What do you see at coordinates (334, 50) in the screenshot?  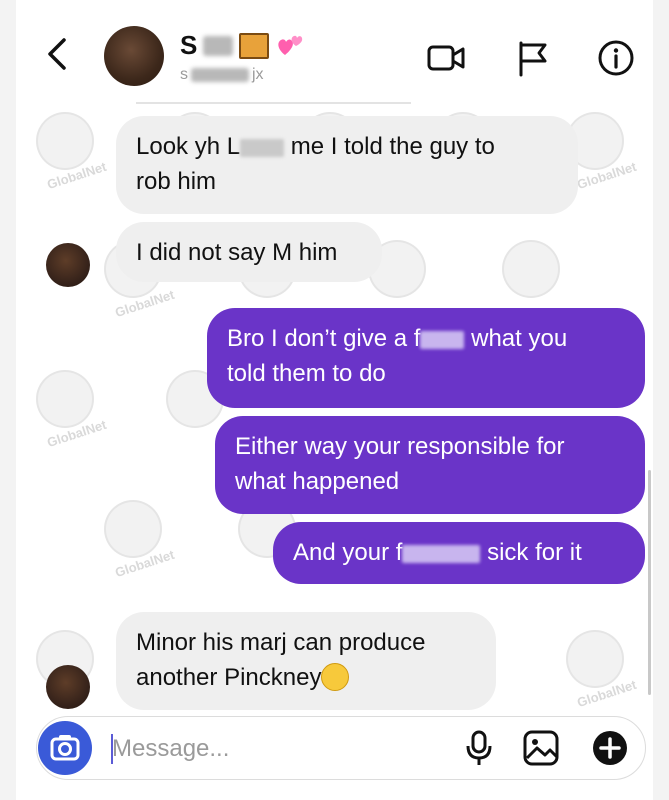 I see `chat-header: S s jx` at bounding box center [334, 50].